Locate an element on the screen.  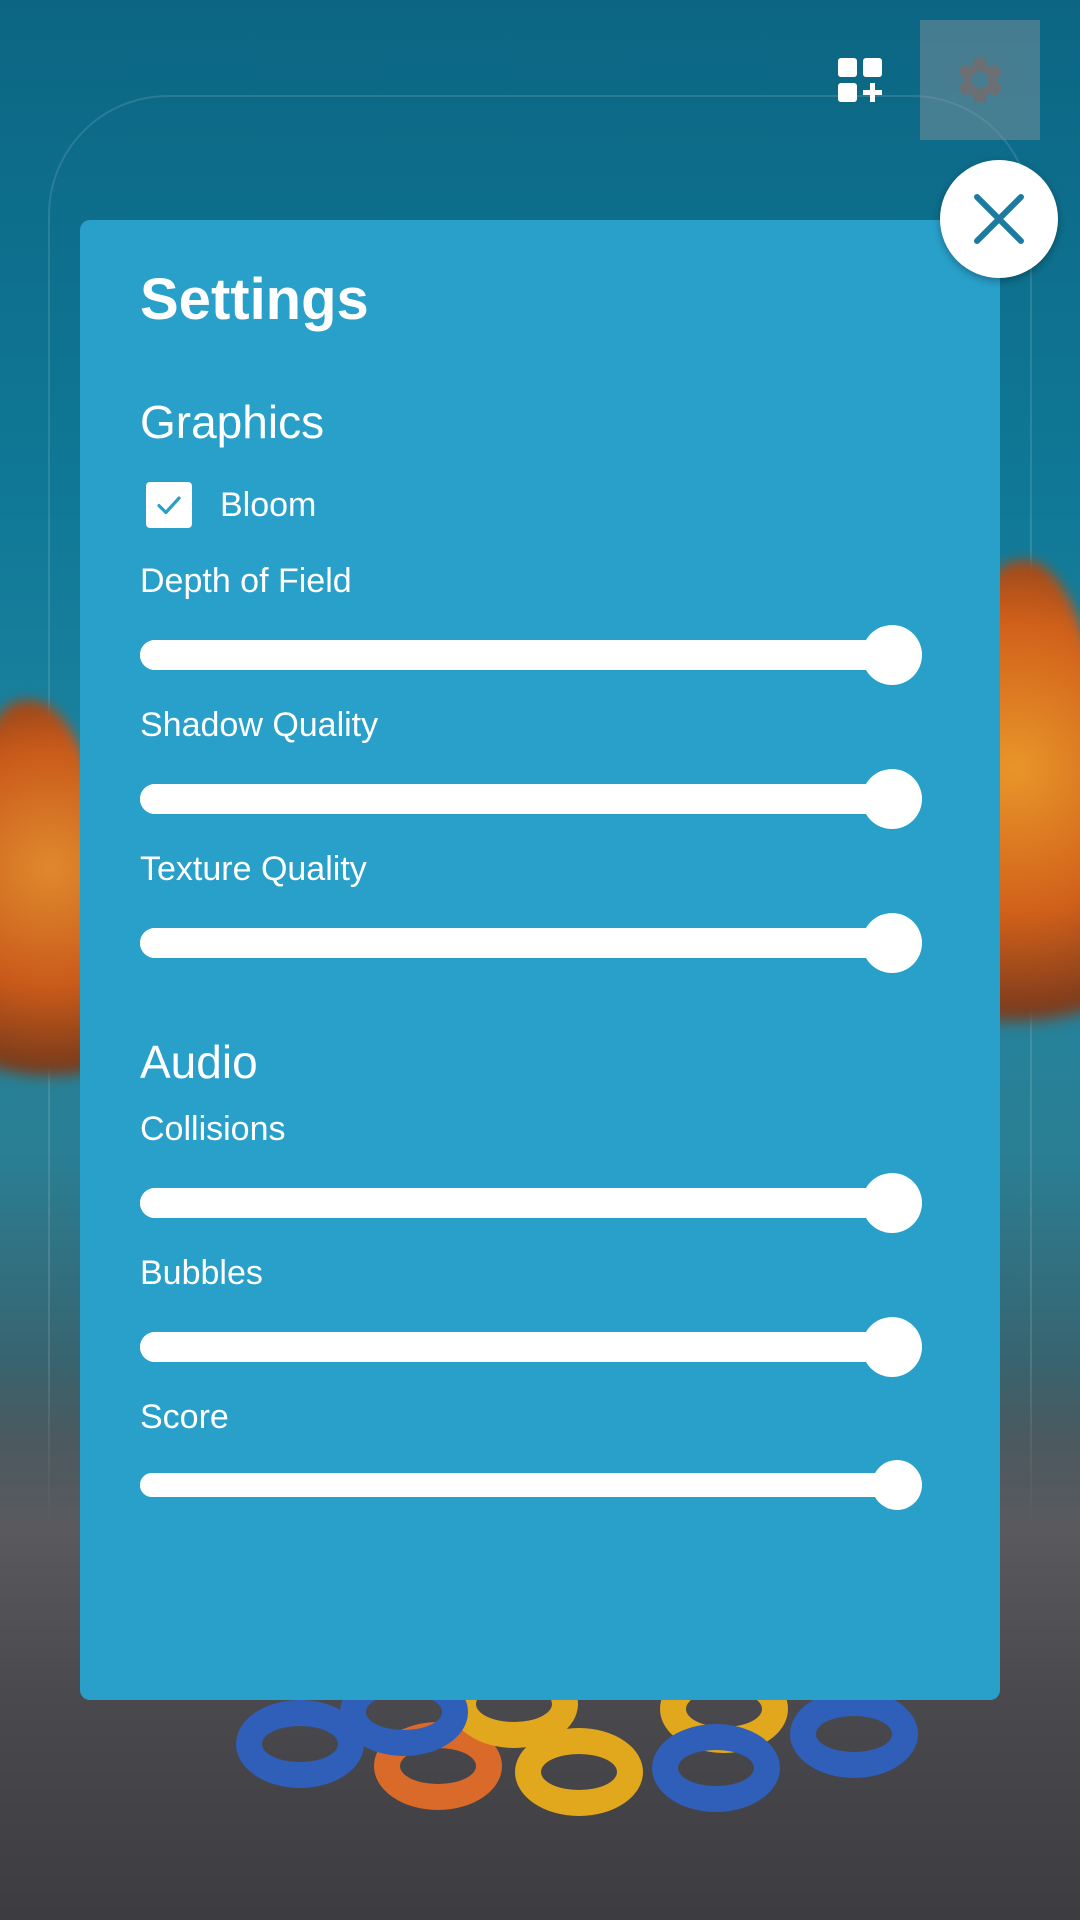
graphics-heading: Graphics is located at coordinates (232, 422).